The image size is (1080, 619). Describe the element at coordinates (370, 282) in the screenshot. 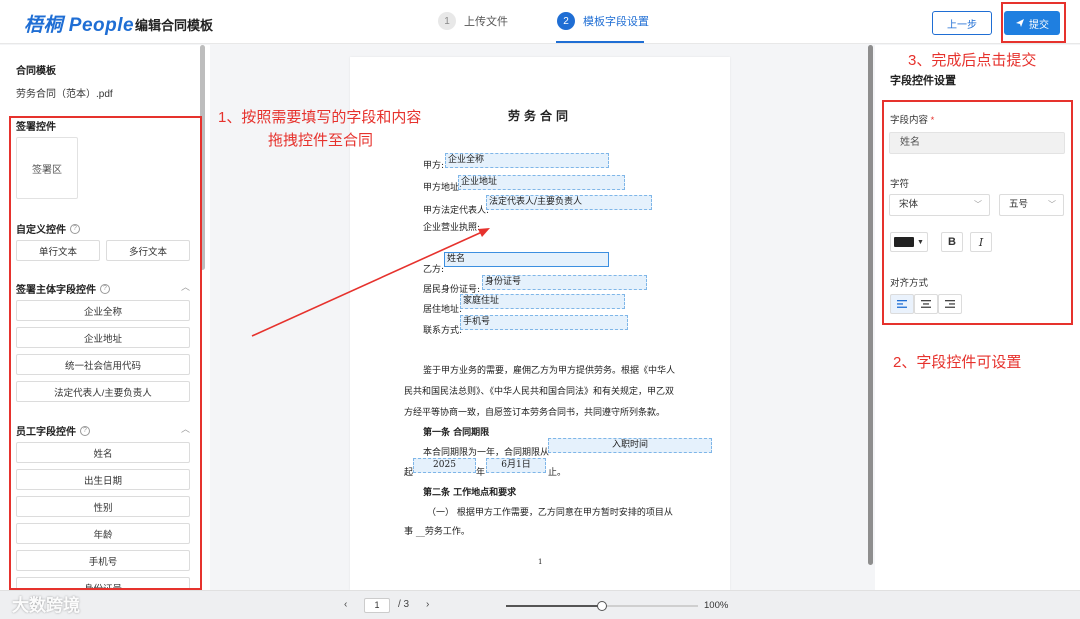

I see `annotation-arrow` at that location.